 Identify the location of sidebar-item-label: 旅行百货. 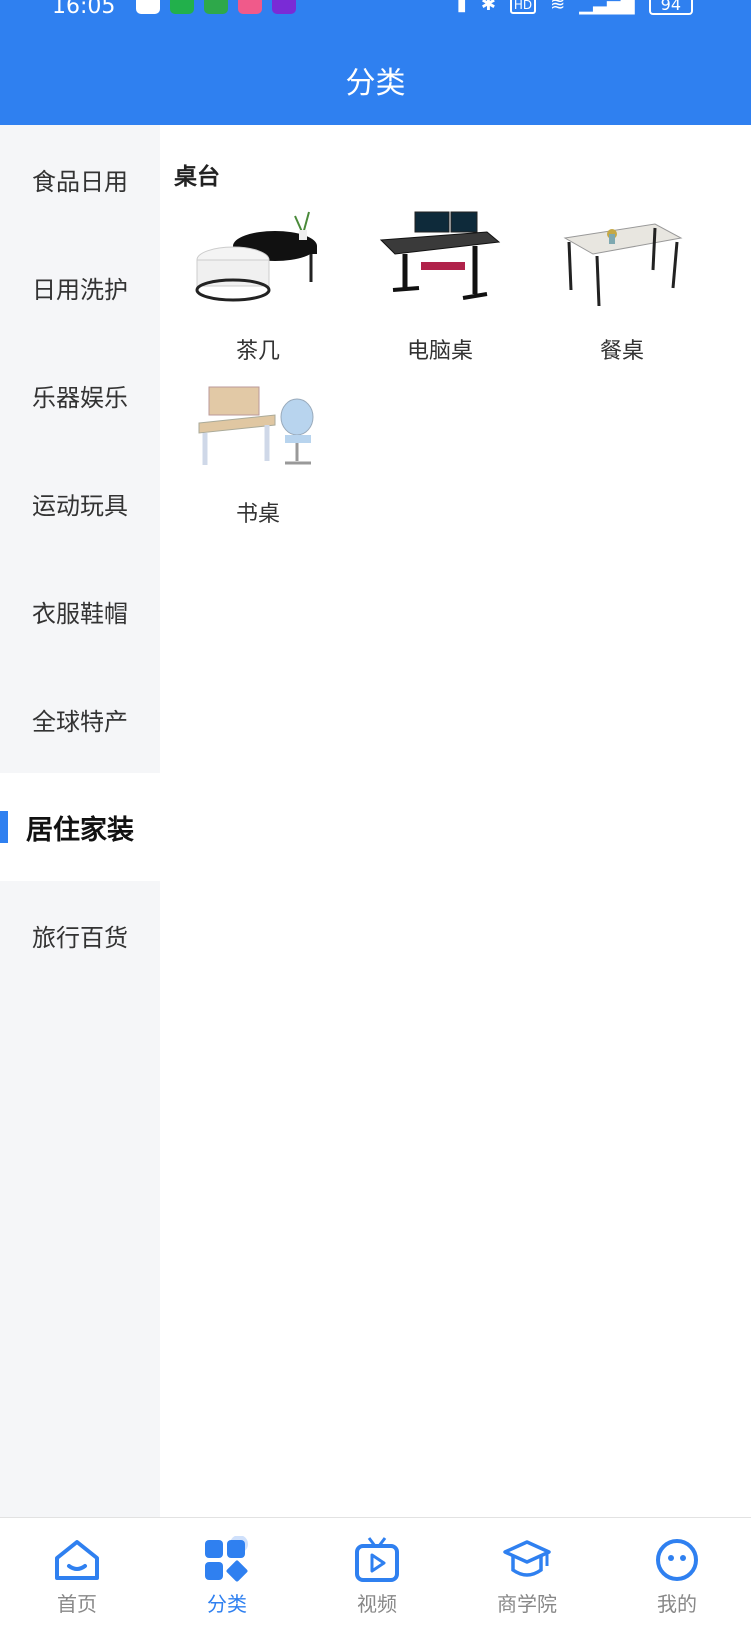
(80, 937).